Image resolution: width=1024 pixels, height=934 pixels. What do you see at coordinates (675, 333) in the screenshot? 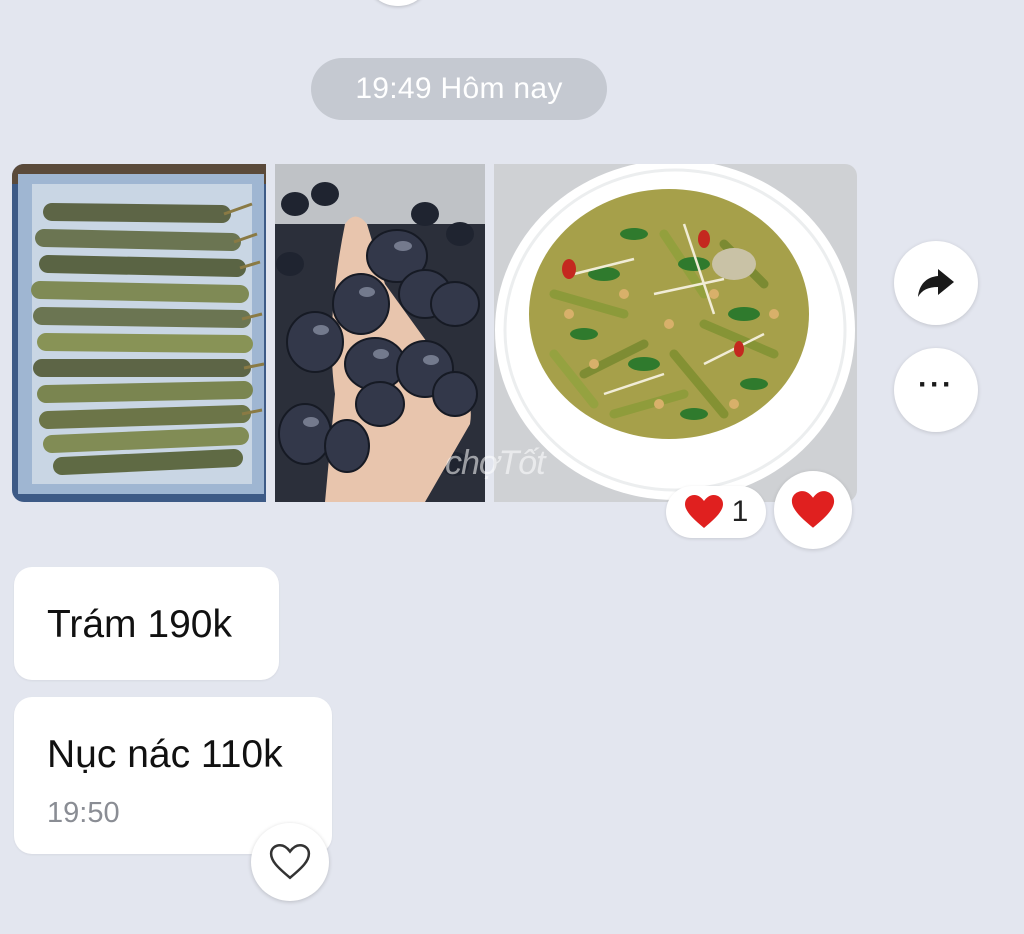
I see `photo-dish-plate` at bounding box center [675, 333].